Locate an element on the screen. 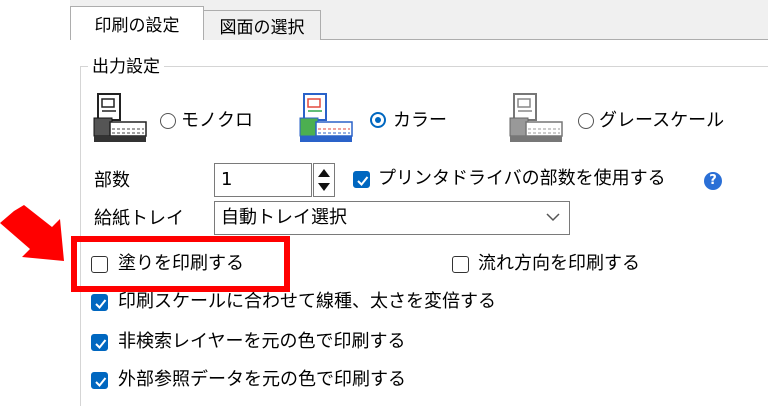 The width and height of the screenshot is (768, 406). outer-background is located at coordinates (35, 202).